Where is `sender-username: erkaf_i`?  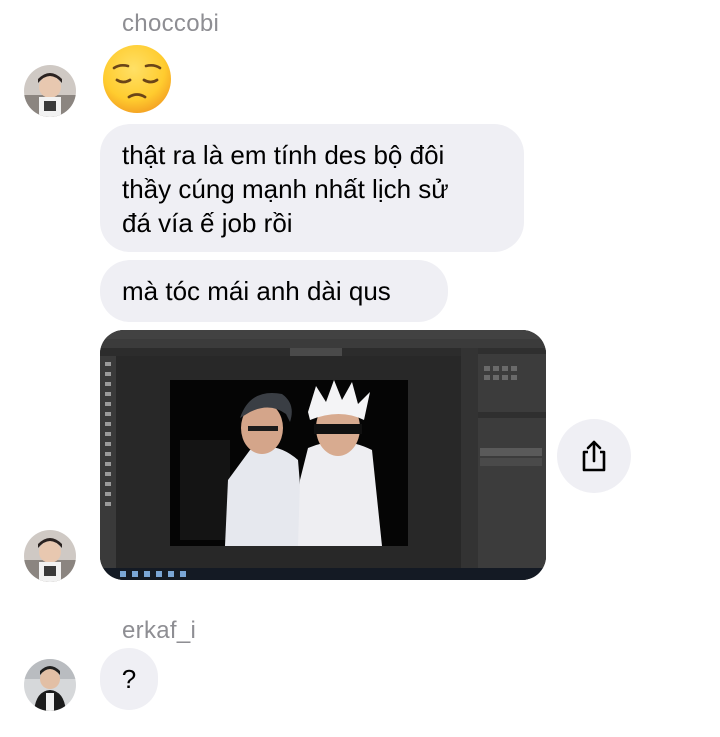
sender-username: erkaf_i is located at coordinates (159, 631).